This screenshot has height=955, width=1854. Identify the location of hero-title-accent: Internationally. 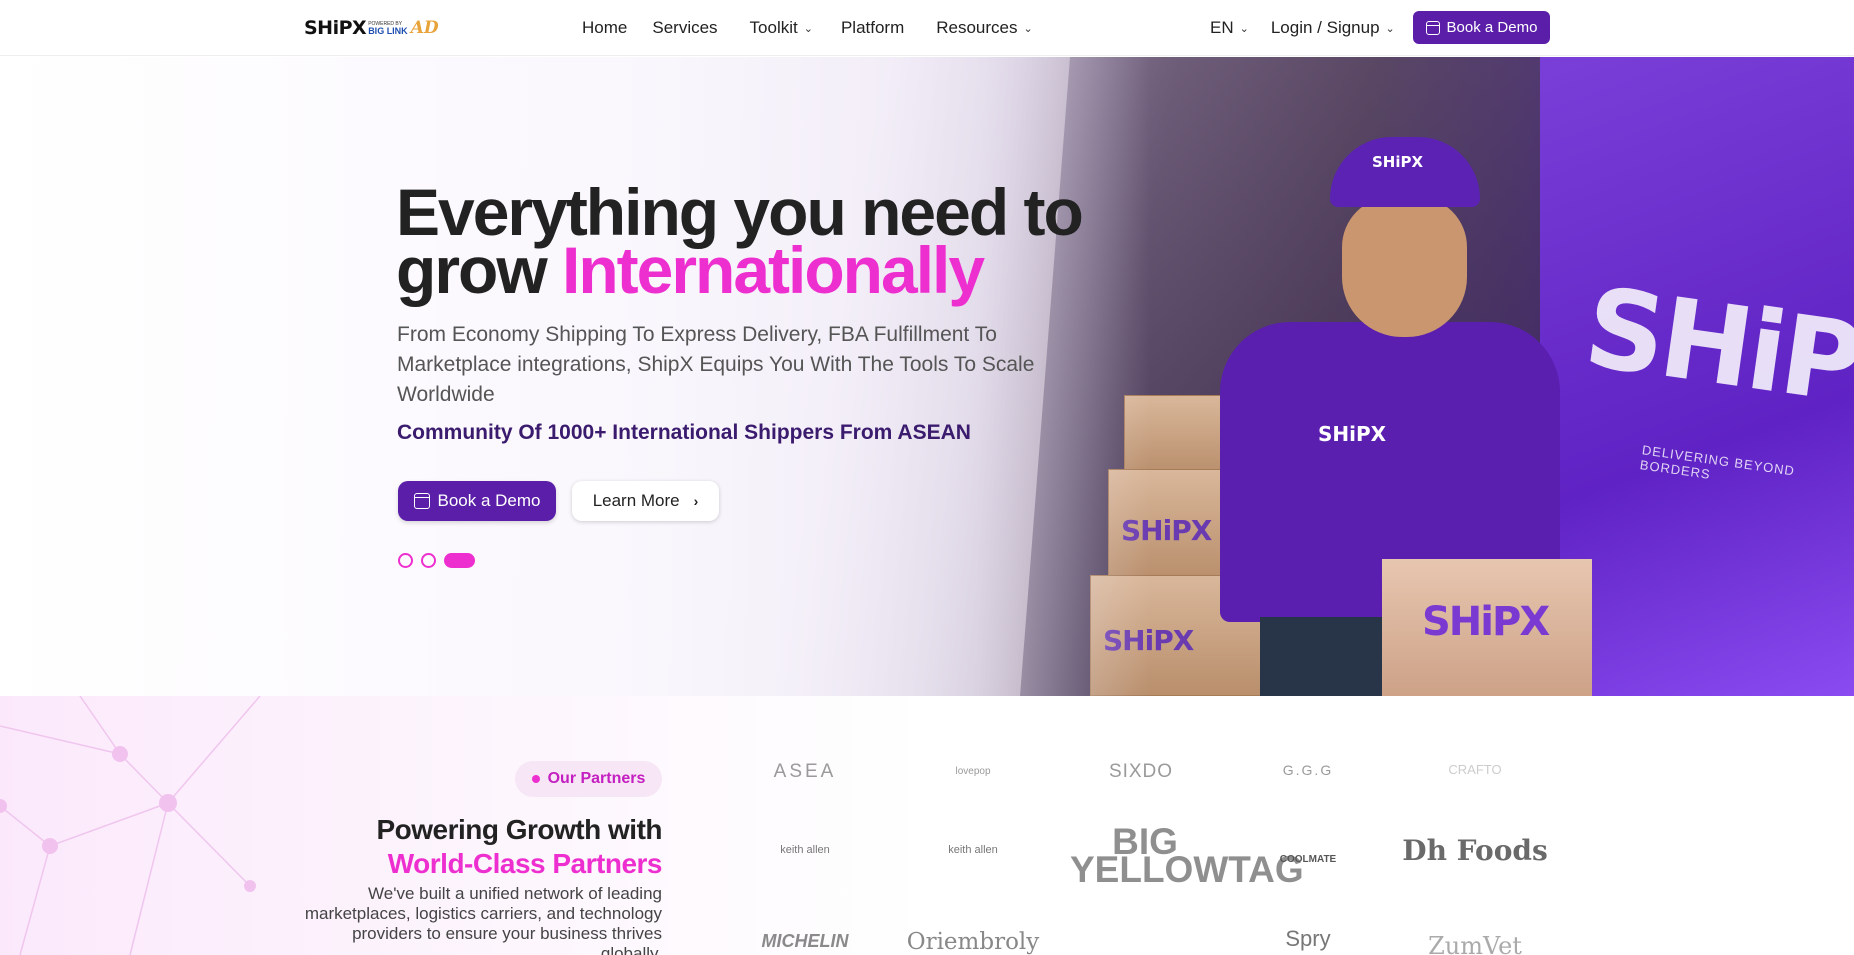
(773, 270).